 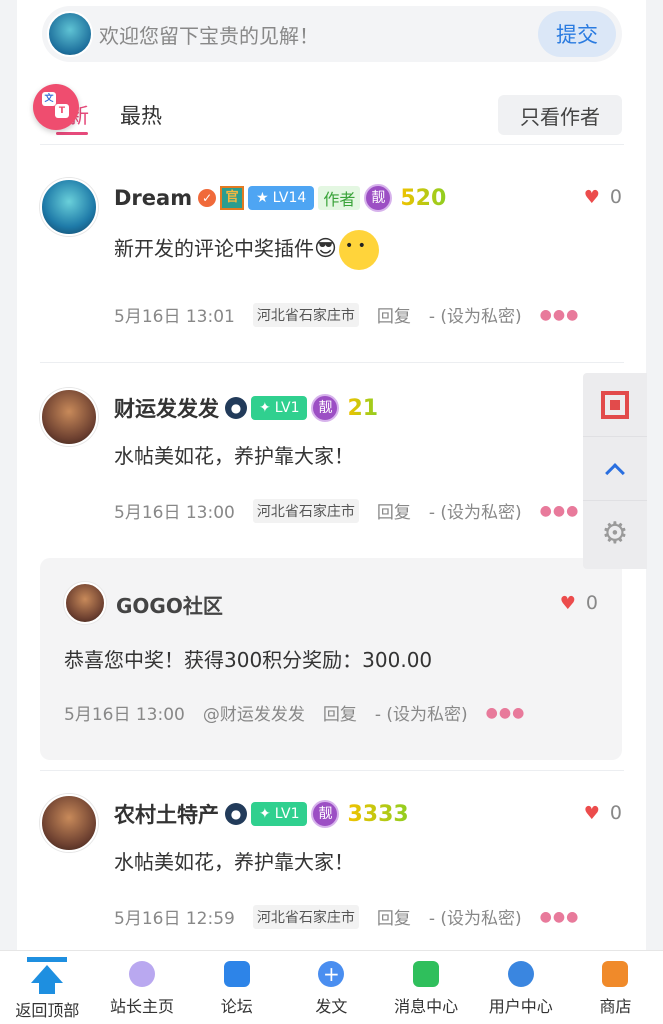 What do you see at coordinates (339, 198) in the screenshot?
I see `author-tag: 作者` at bounding box center [339, 198].